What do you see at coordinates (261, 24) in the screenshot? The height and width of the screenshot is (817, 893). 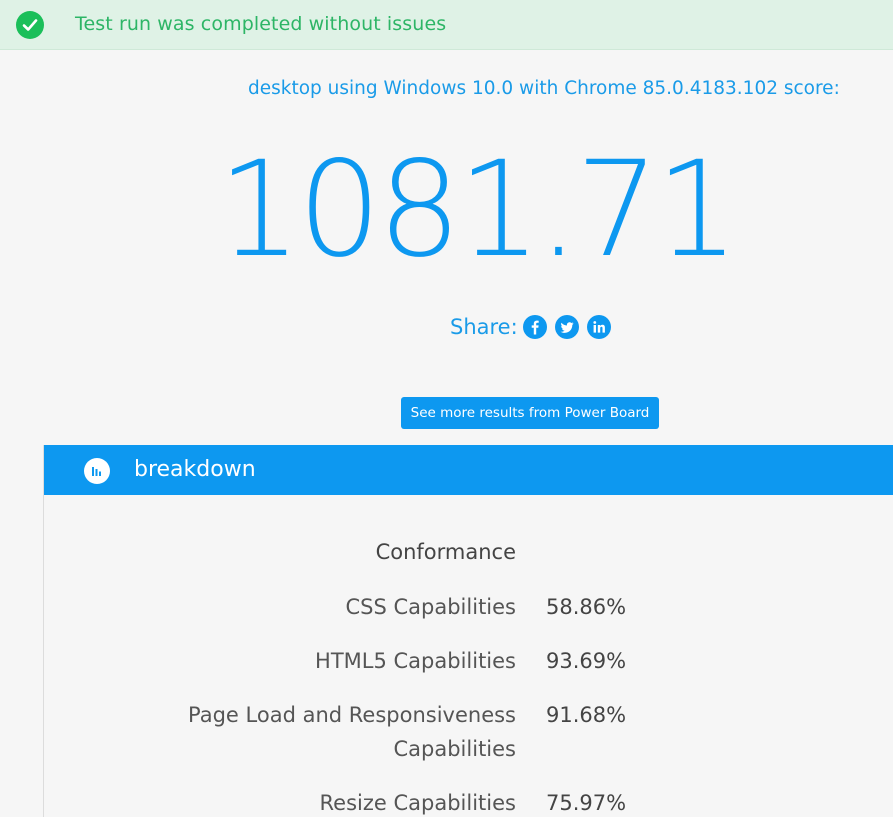 I see `banner-message: Test run was completed without issues` at bounding box center [261, 24].